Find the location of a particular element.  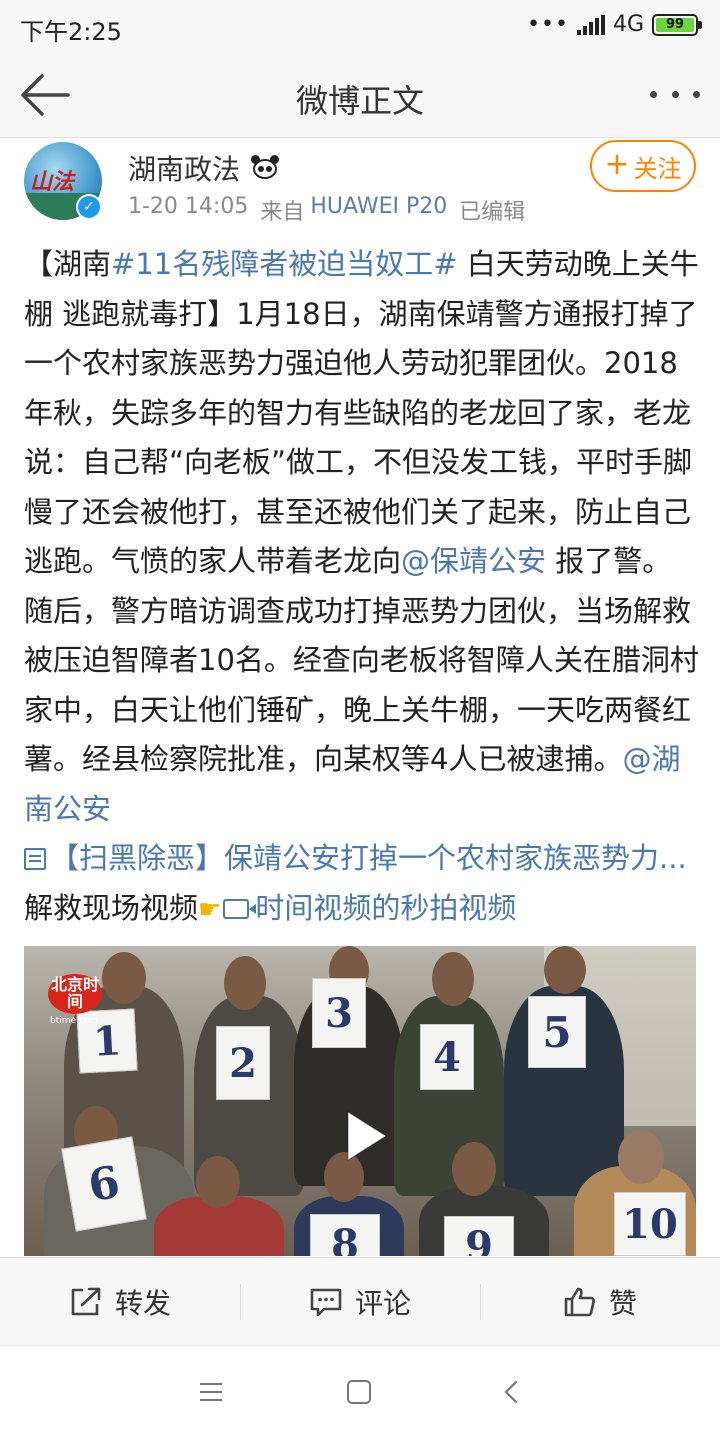

nav-bar: 微博正文 is located at coordinates (360, 95).